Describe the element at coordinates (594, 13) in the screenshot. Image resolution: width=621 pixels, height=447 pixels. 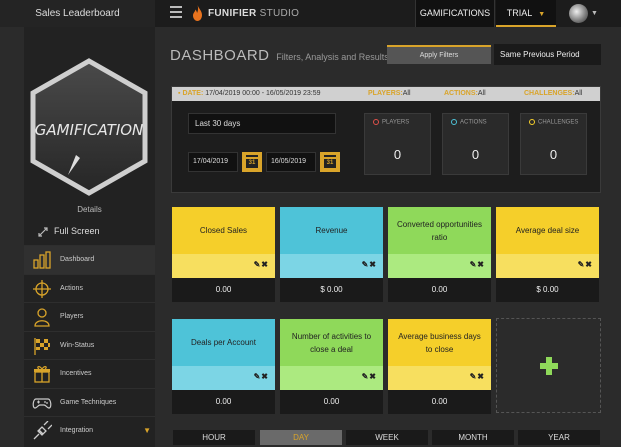
I see `avatar-chevron-down-icon: ▼` at that location.